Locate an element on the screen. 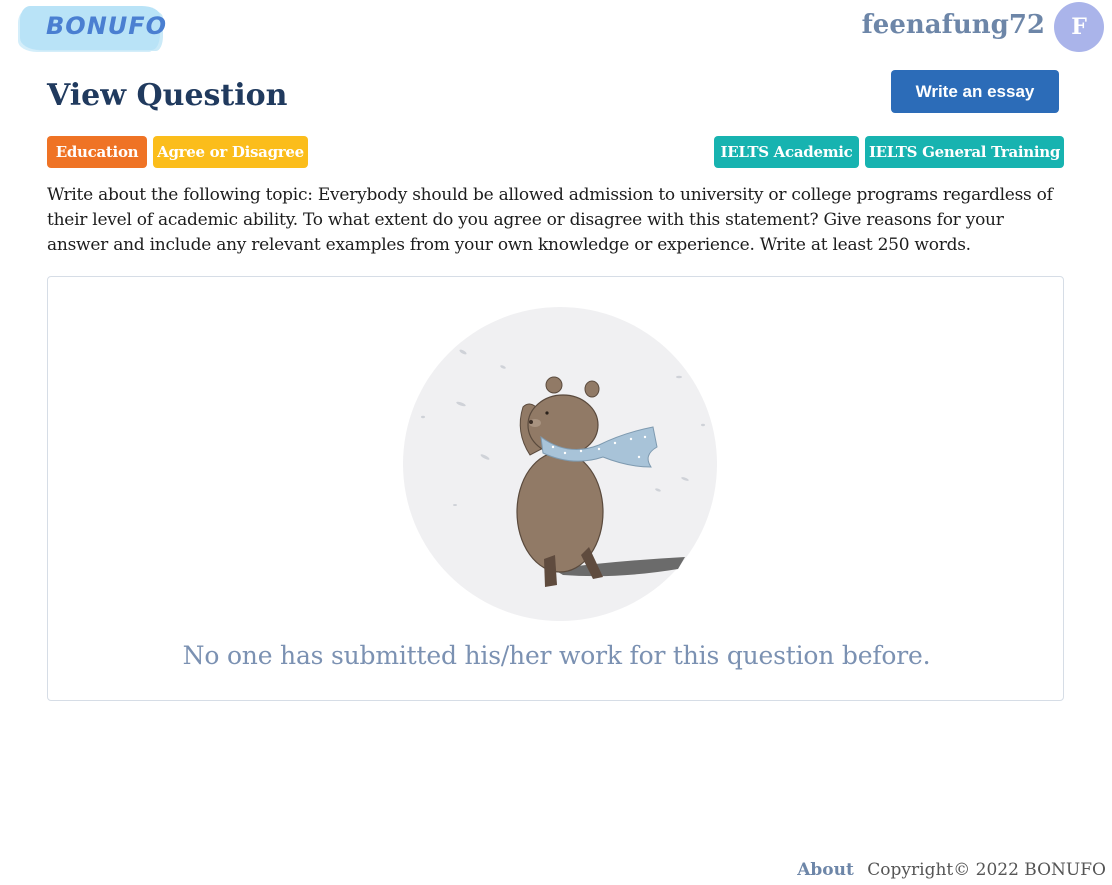 The width and height of the screenshot is (1112, 885). tag-agree-or-disagree: Agree or Disagree is located at coordinates (230, 152).